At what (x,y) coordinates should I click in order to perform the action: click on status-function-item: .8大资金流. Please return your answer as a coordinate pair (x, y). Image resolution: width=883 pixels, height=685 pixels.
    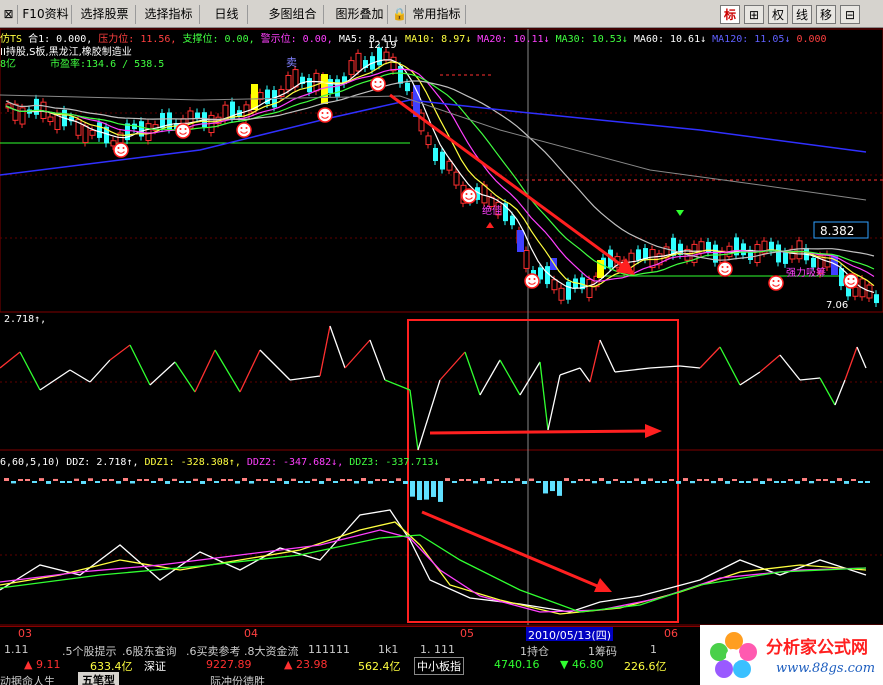
    Looking at the image, I should click on (271, 651).